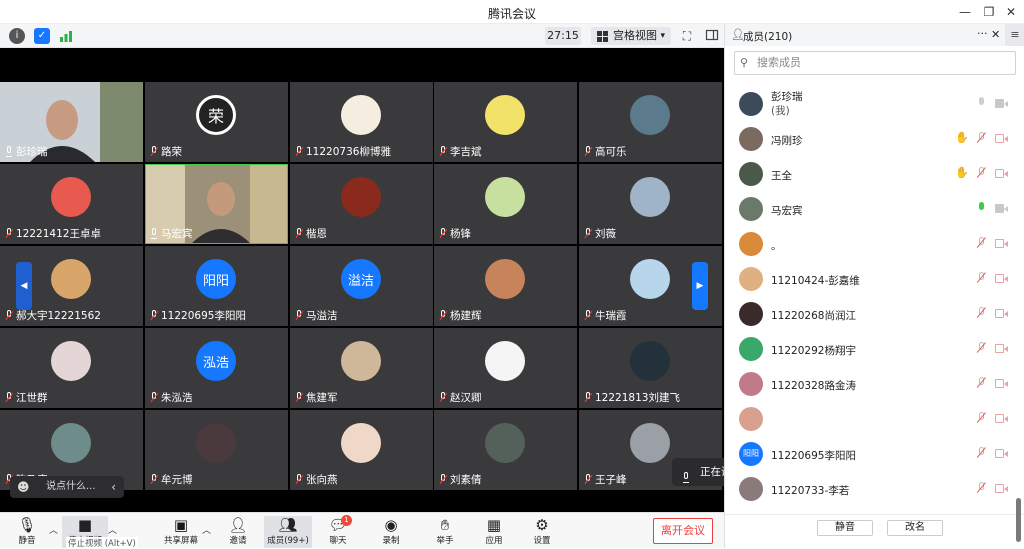 This screenshot has height=549, width=1024. I want to click on participant-tile: 刘薇, so click(650, 204).